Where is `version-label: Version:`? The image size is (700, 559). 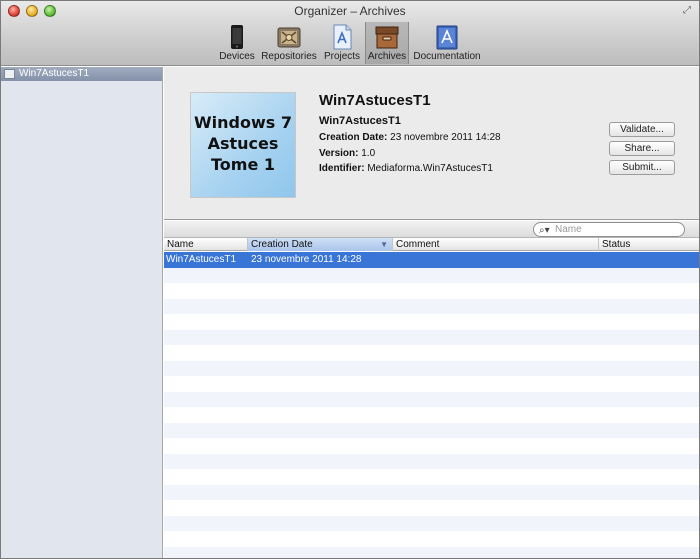
version-label: Version: is located at coordinates (339, 153).